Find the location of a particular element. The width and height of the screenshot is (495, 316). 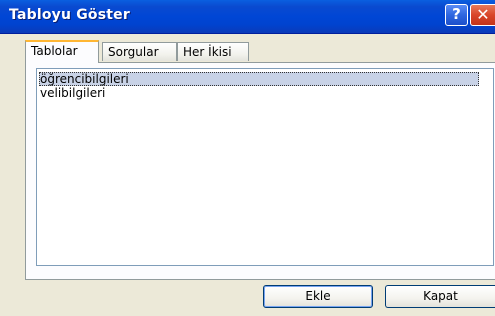

close-icon: ✕ is located at coordinates (483, 14).